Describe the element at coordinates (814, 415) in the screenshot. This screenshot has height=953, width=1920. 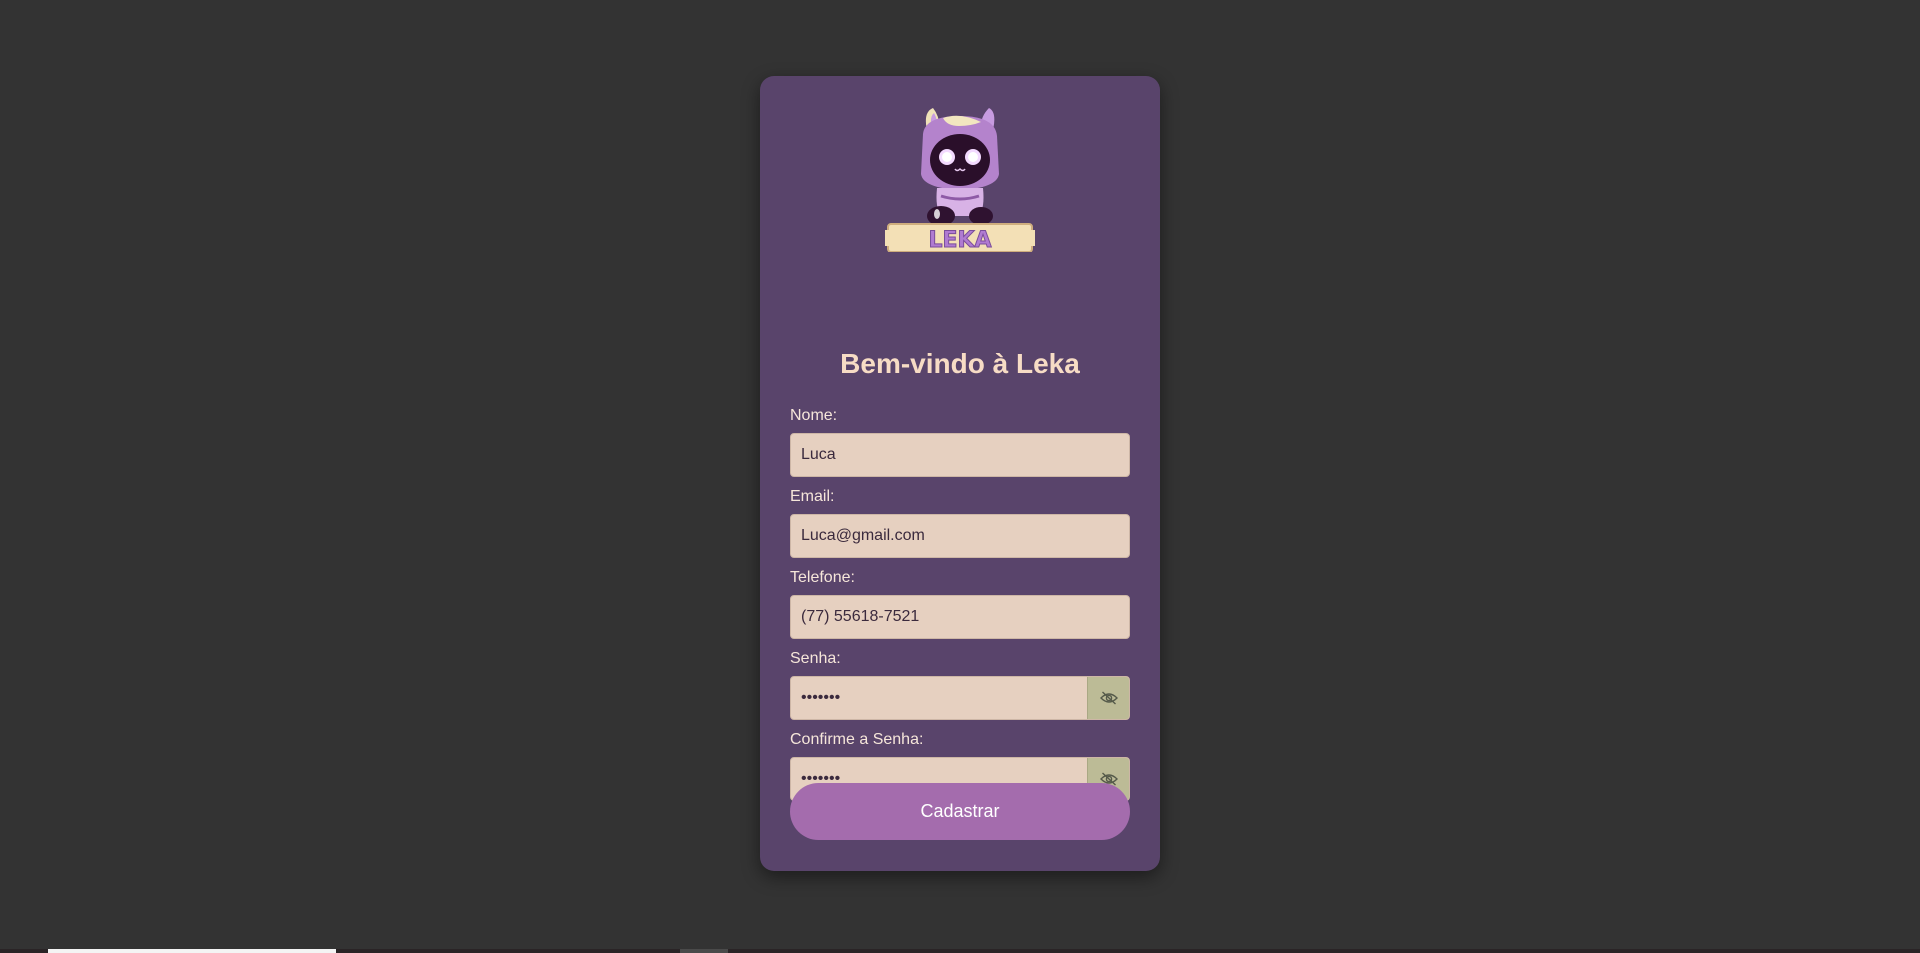
I see `name-label: Nome:` at that location.